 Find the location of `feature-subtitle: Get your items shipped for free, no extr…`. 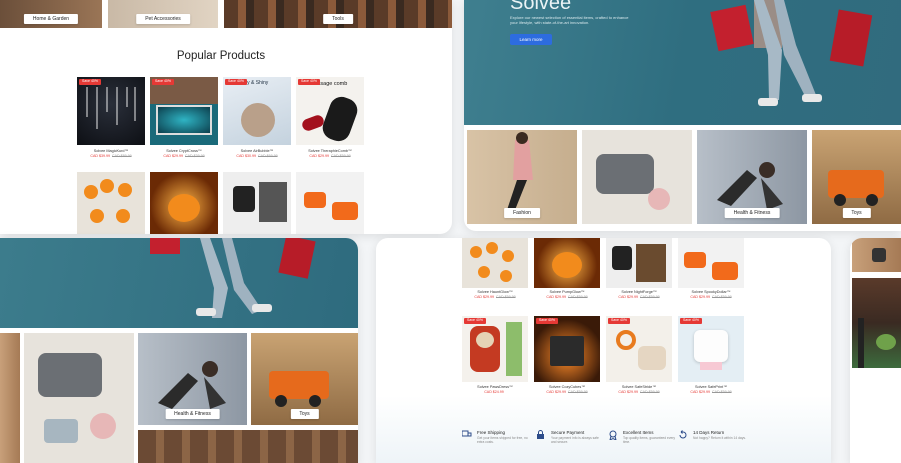

feature-subtitle: Get your items shipped for free, no extr… is located at coordinates (502, 440).